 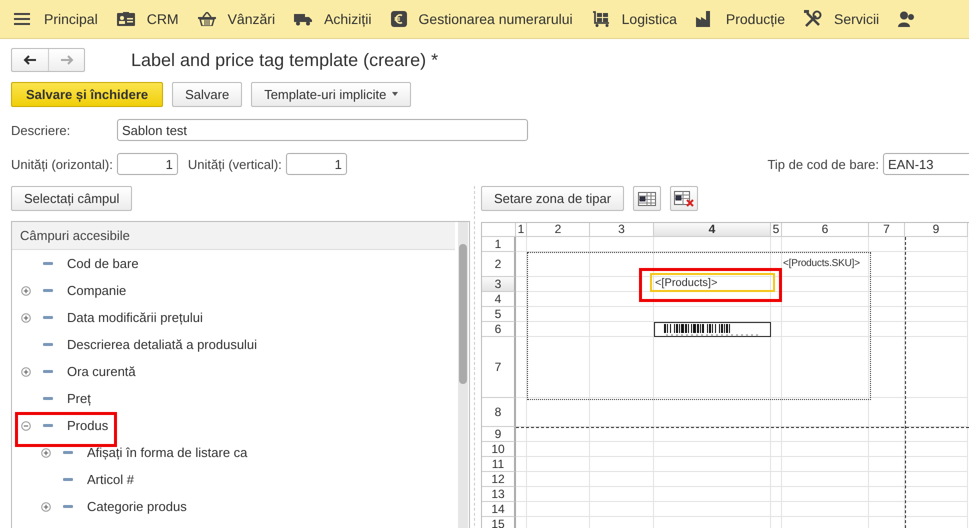 I want to click on nav-item: Principal, so click(x=65, y=19).